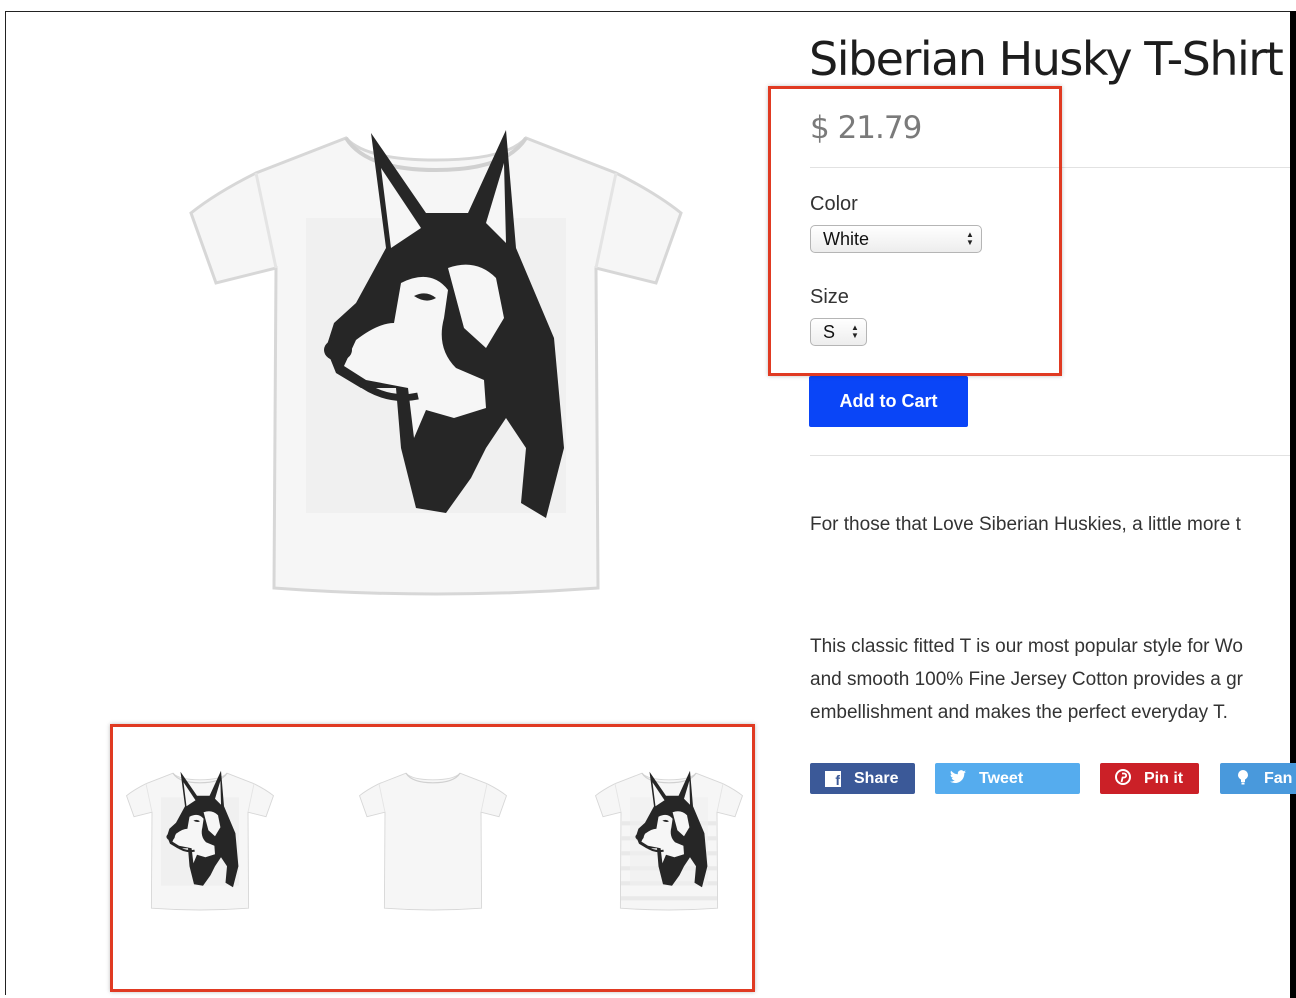 Image resolution: width=1296 pixels, height=998 pixels. Describe the element at coordinates (915, 231) in the screenshot. I see `annotation-box-options` at that location.